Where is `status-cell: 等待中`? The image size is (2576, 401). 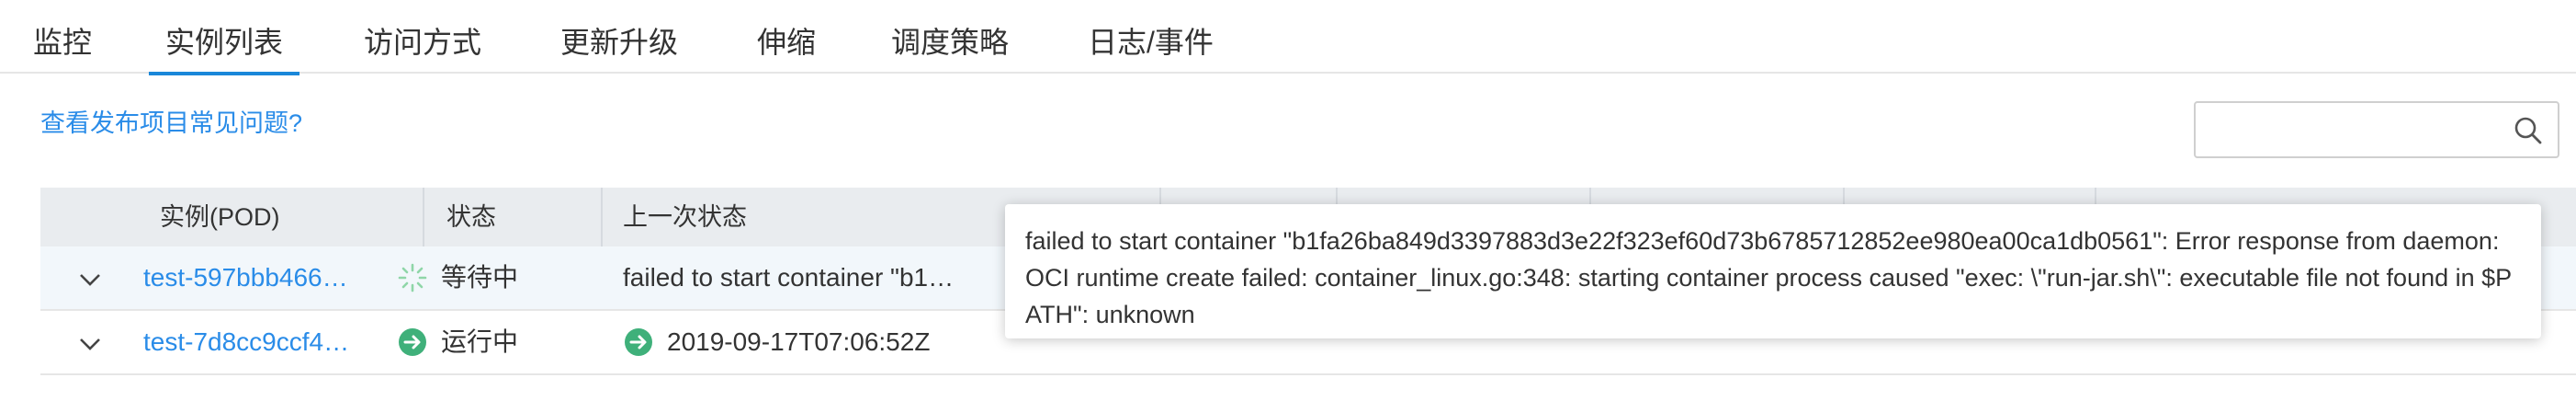 status-cell: 等待中 is located at coordinates (457, 277).